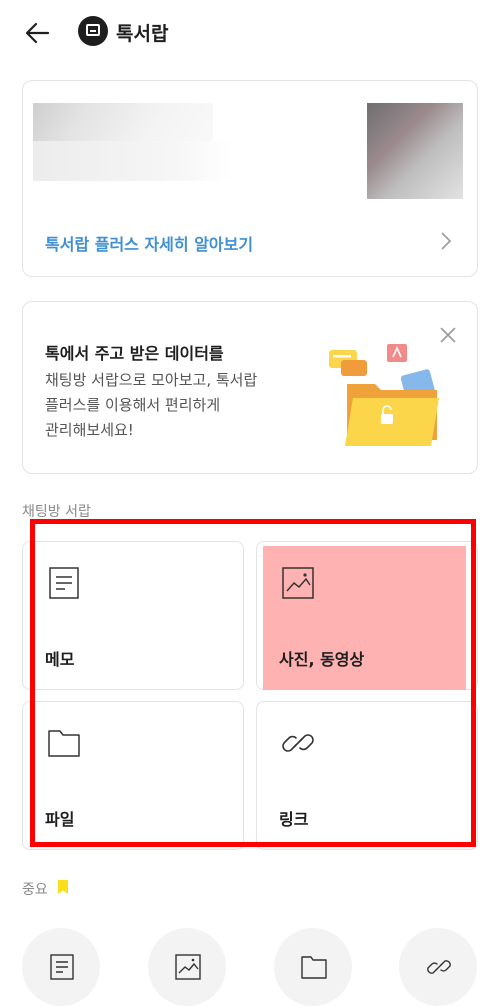 This screenshot has height=1006, width=500. I want to click on talk-drawer-logo-icon, so click(93, 31).